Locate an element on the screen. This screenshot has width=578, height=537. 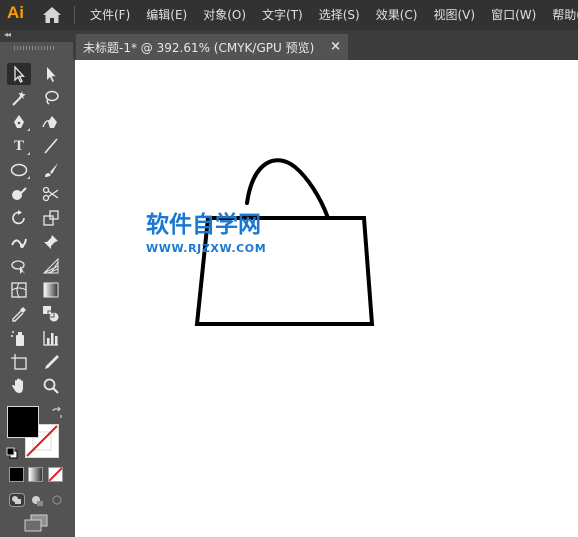
draw-normal-button is located at coordinates (17, 500).